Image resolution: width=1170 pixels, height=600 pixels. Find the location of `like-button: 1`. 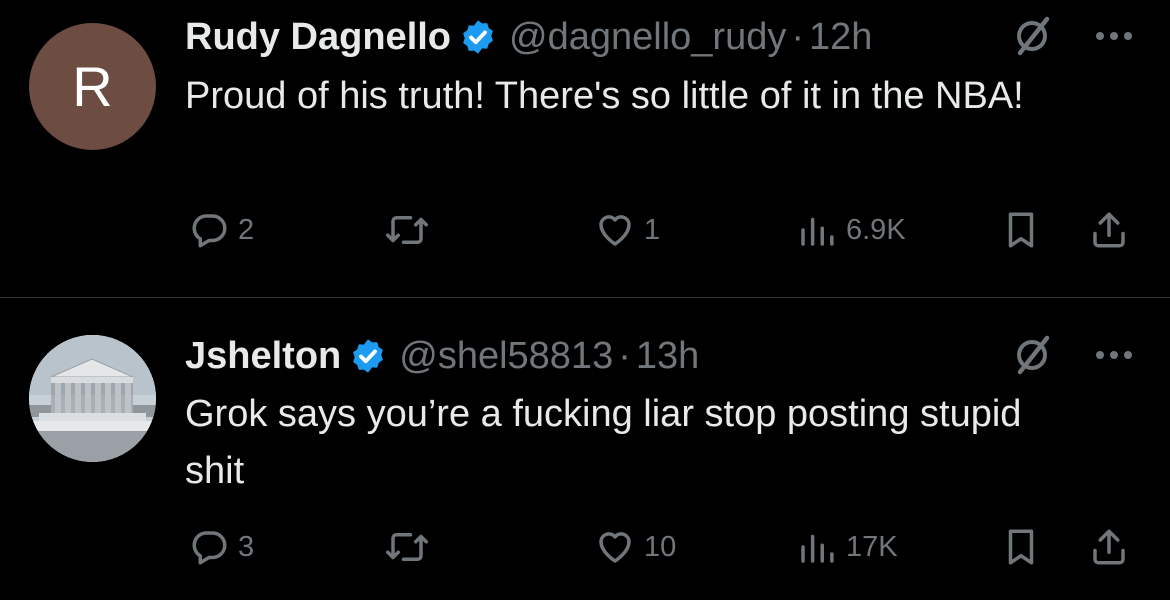

like-button: 1 is located at coordinates (627, 230).